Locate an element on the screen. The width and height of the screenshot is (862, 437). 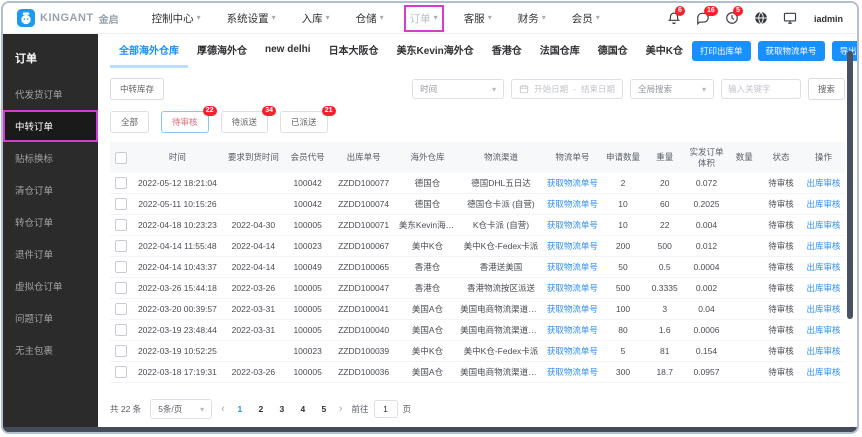
goto-page-input is located at coordinates (385, 409).